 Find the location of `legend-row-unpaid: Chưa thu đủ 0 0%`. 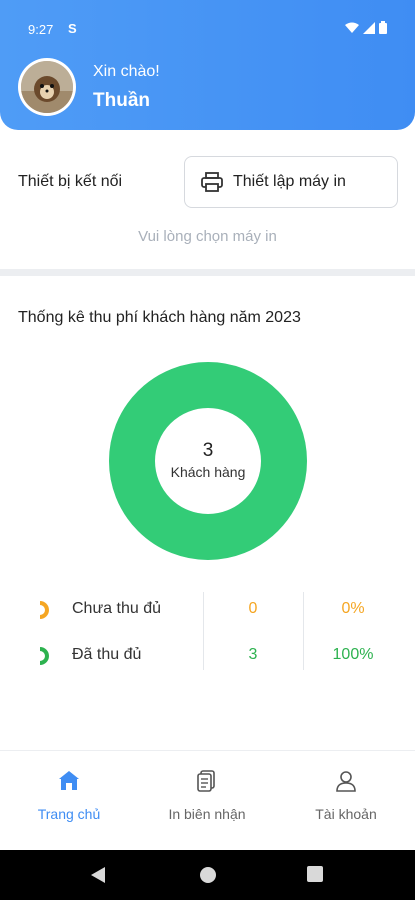

legend-row-unpaid: Chưa thu đủ 0 0% is located at coordinates (207, 610).